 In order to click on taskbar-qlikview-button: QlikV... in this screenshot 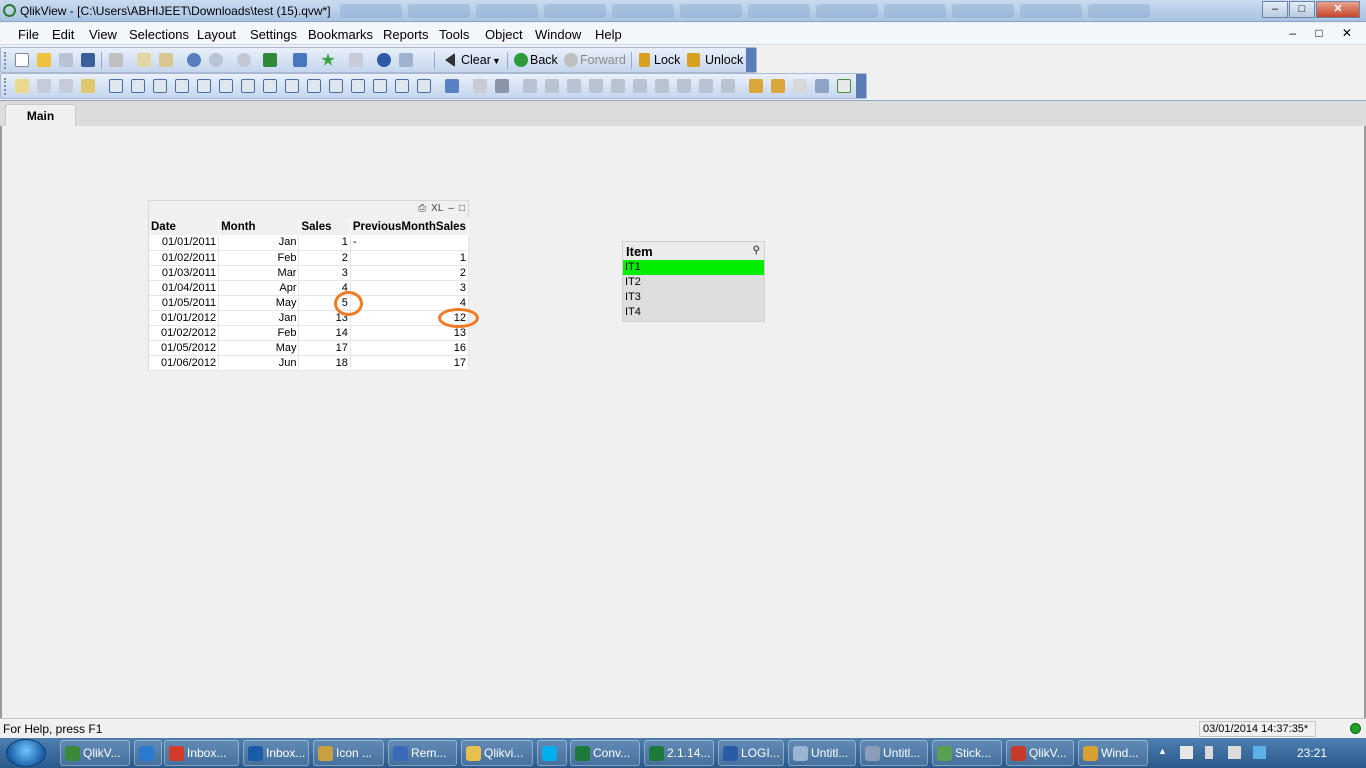, I will do `click(95, 753)`.